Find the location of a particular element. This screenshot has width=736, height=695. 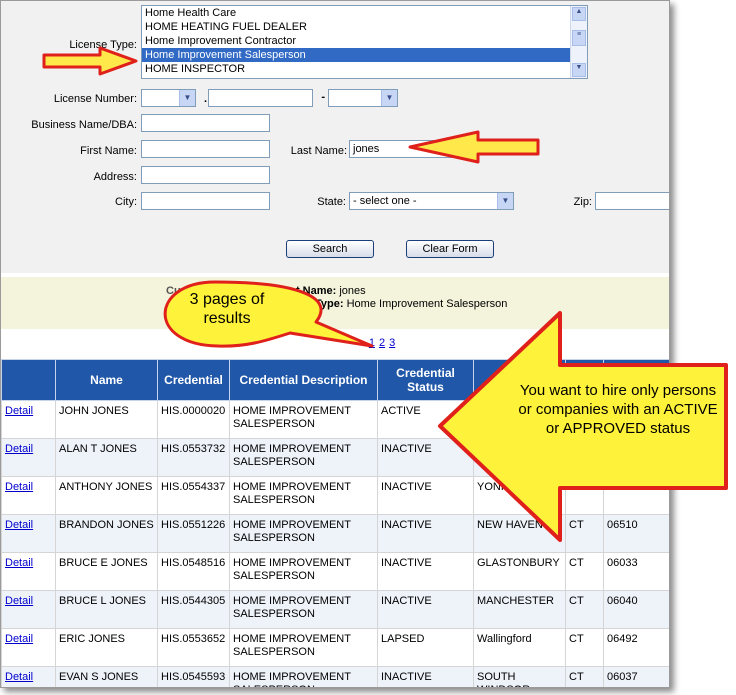

column-header-detail is located at coordinates (28, 380).